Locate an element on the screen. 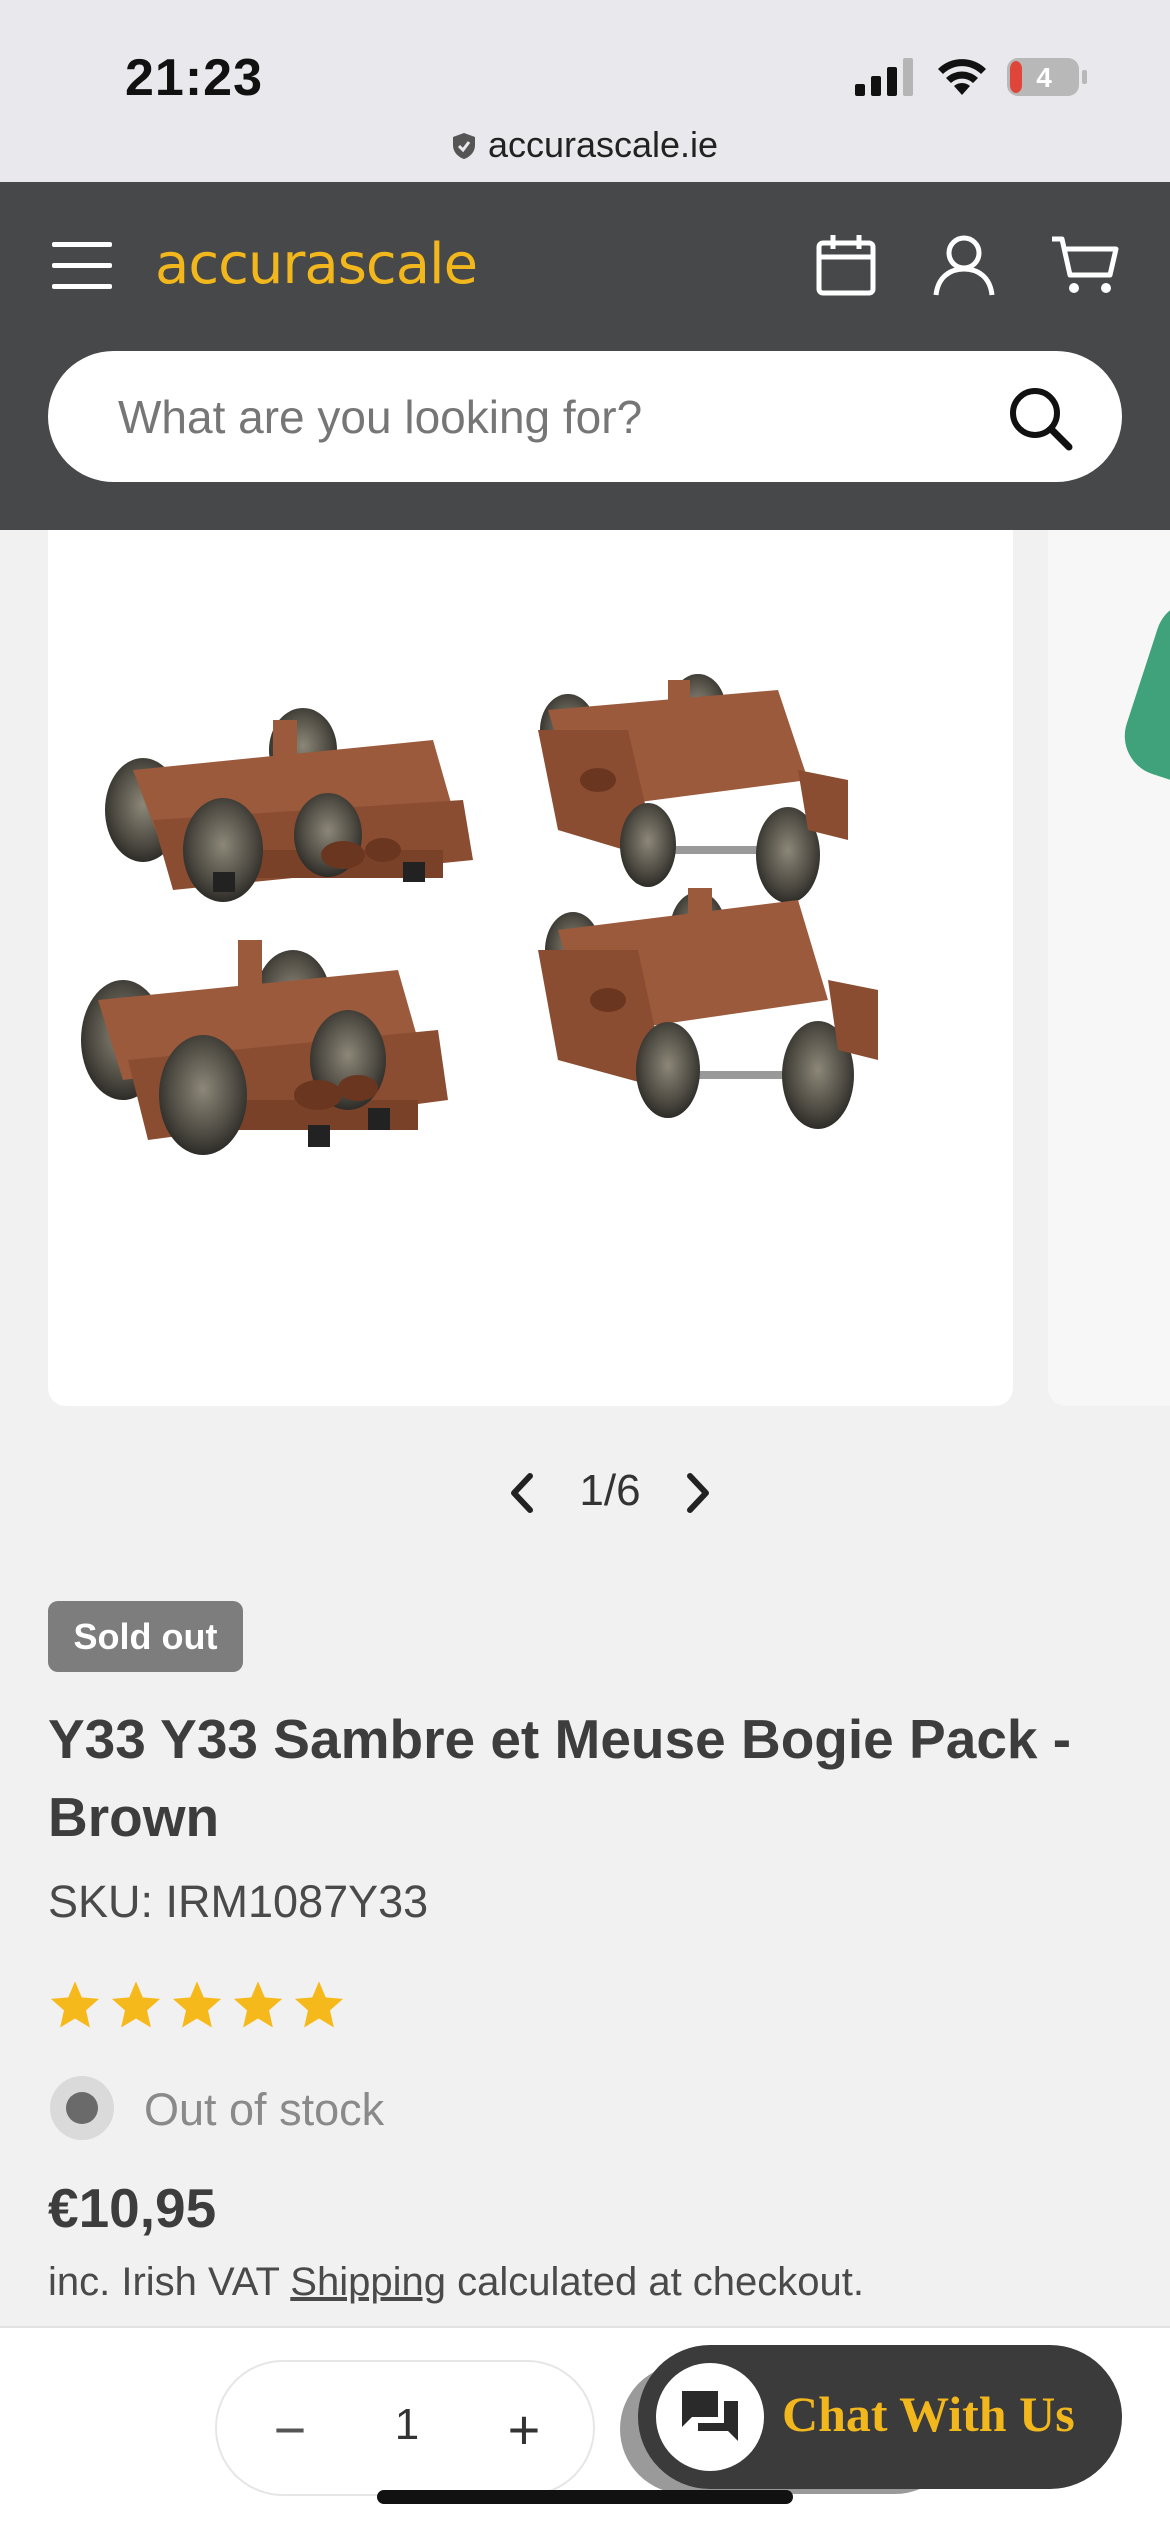 The width and height of the screenshot is (1170, 2532). sold-out-badge: Sold out is located at coordinates (145, 1636).